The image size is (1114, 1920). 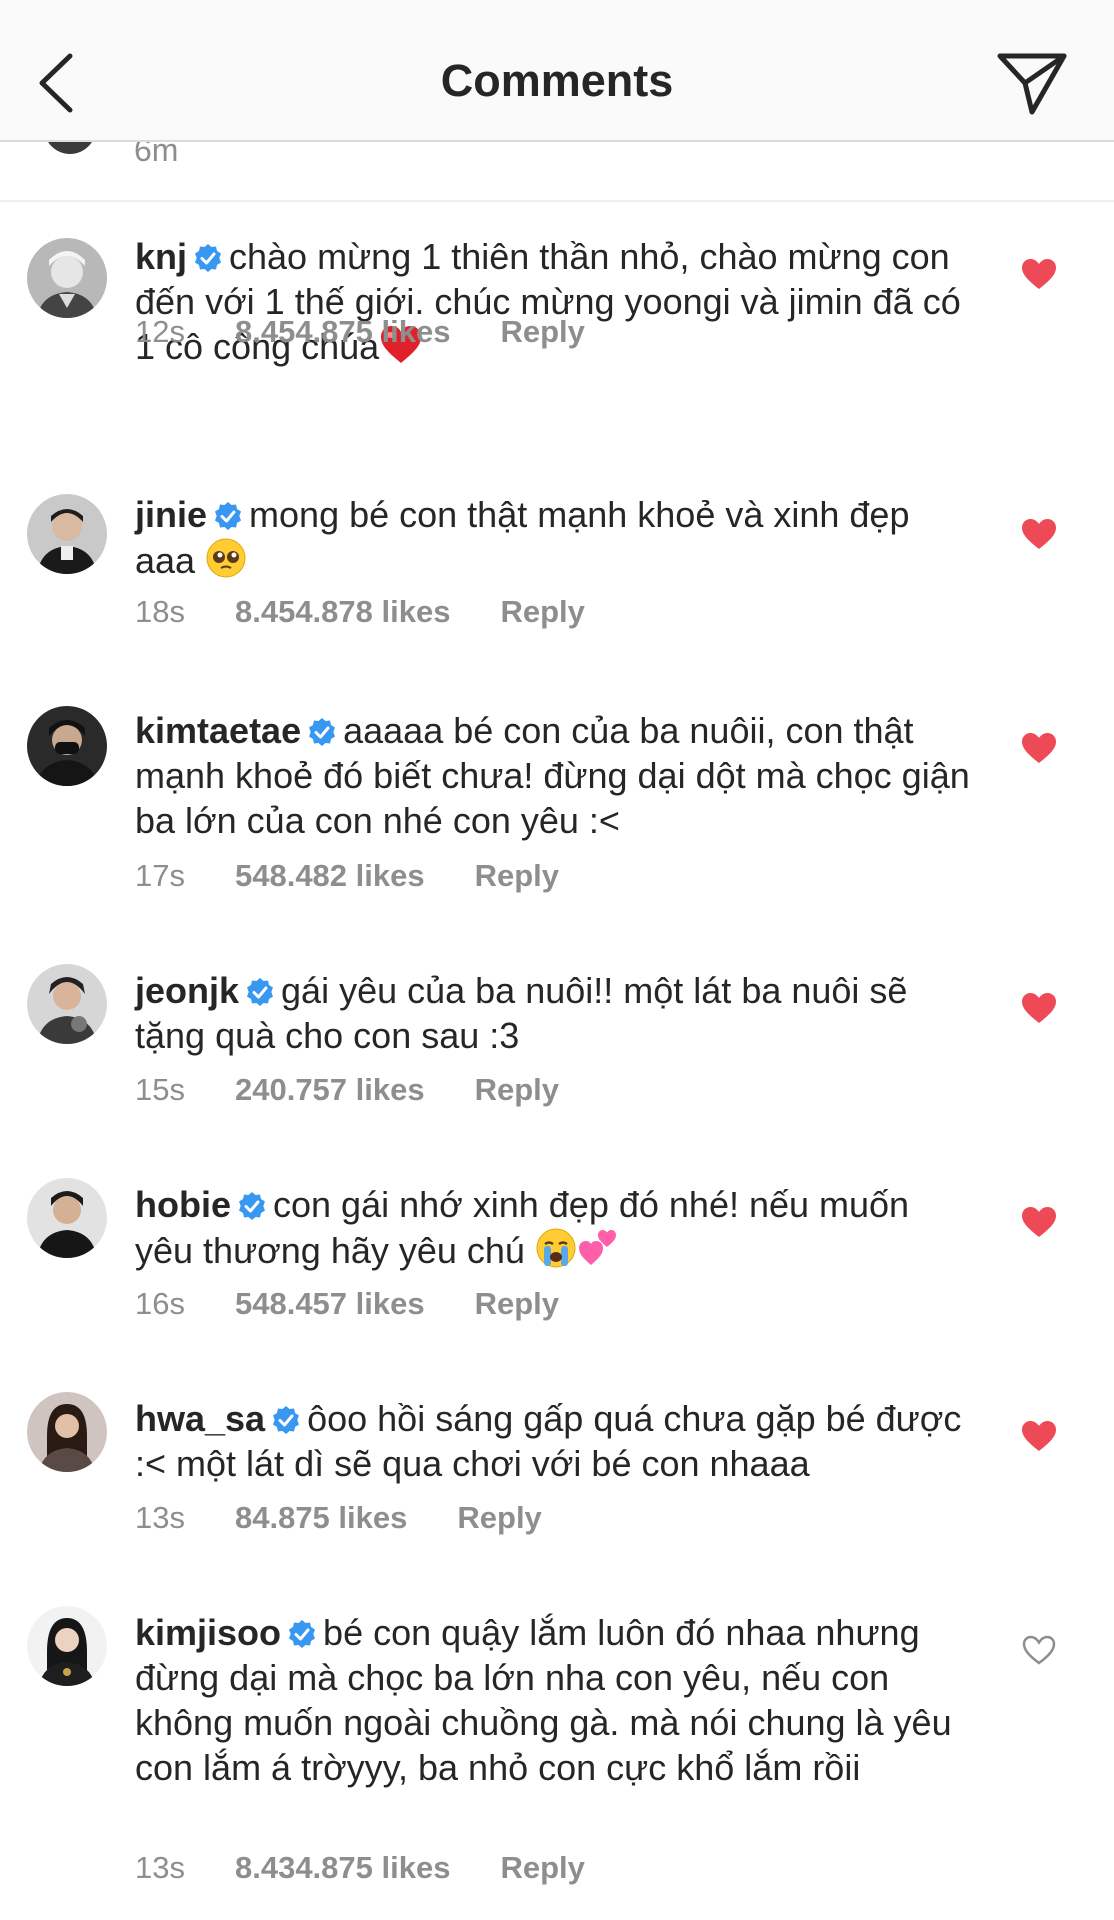 I want to click on comment-time: 17s, so click(x=160, y=875).